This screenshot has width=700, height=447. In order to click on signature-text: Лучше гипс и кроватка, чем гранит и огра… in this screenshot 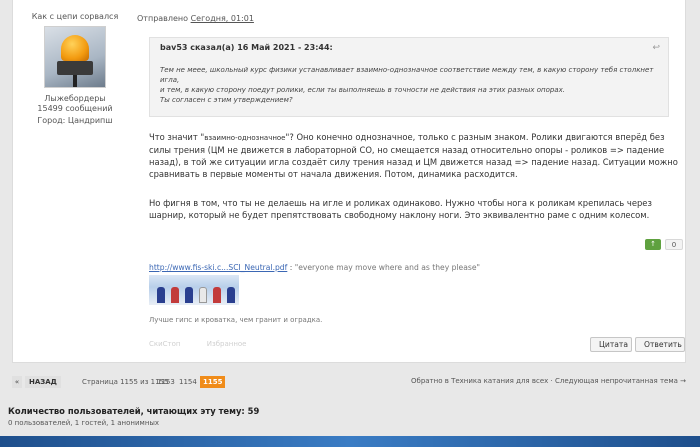, I will do `click(236, 320)`.